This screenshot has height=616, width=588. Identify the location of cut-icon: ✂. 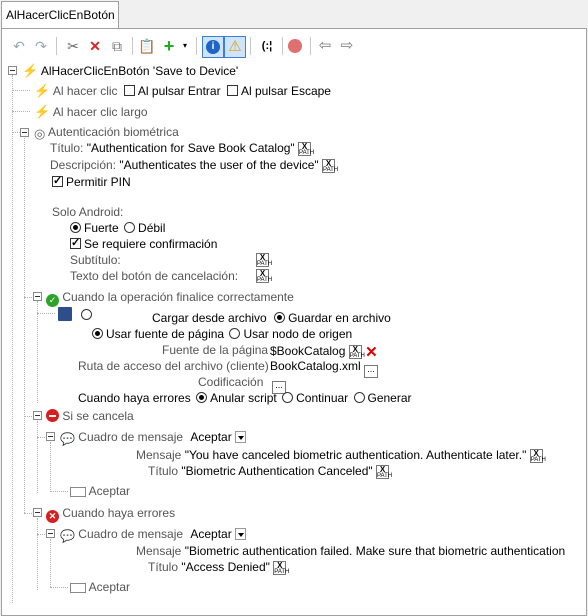
(73, 46).